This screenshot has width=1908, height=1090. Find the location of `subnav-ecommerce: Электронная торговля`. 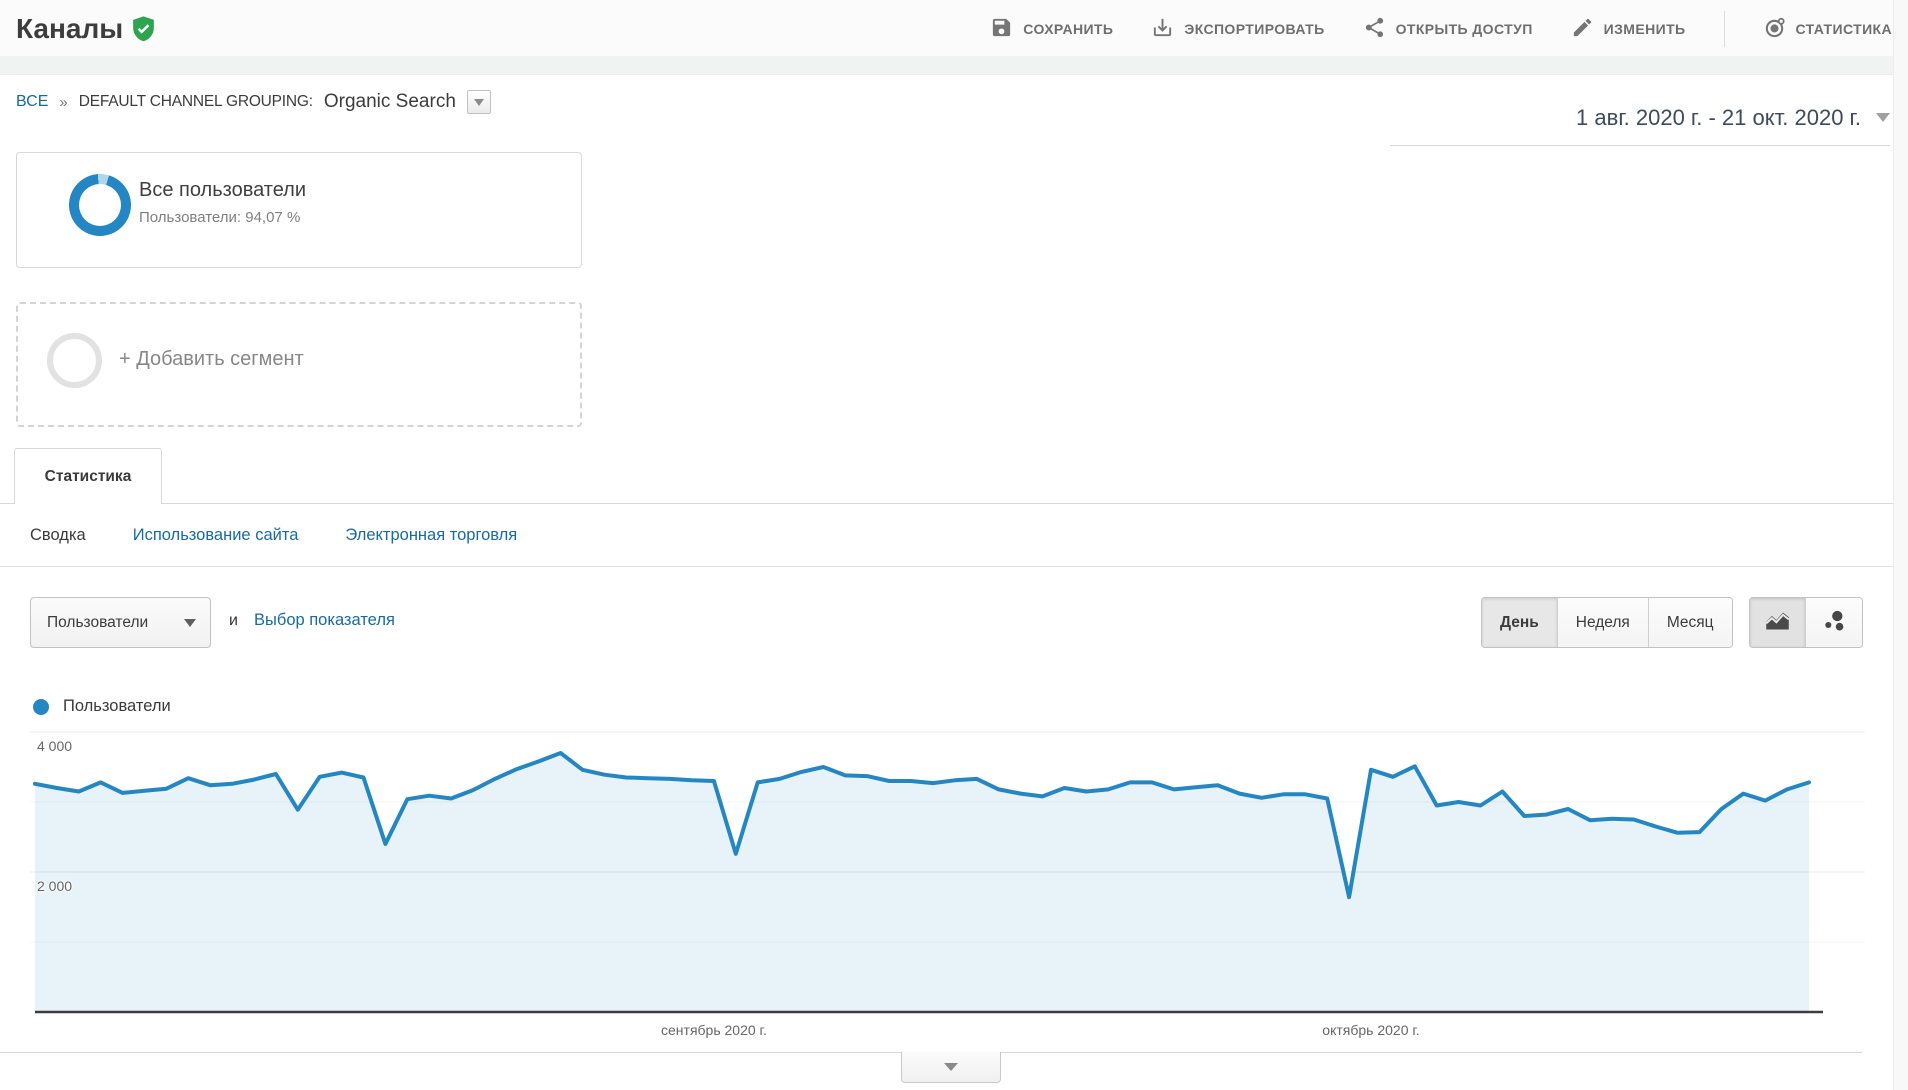

subnav-ecommerce: Электронная торговля is located at coordinates (431, 535).